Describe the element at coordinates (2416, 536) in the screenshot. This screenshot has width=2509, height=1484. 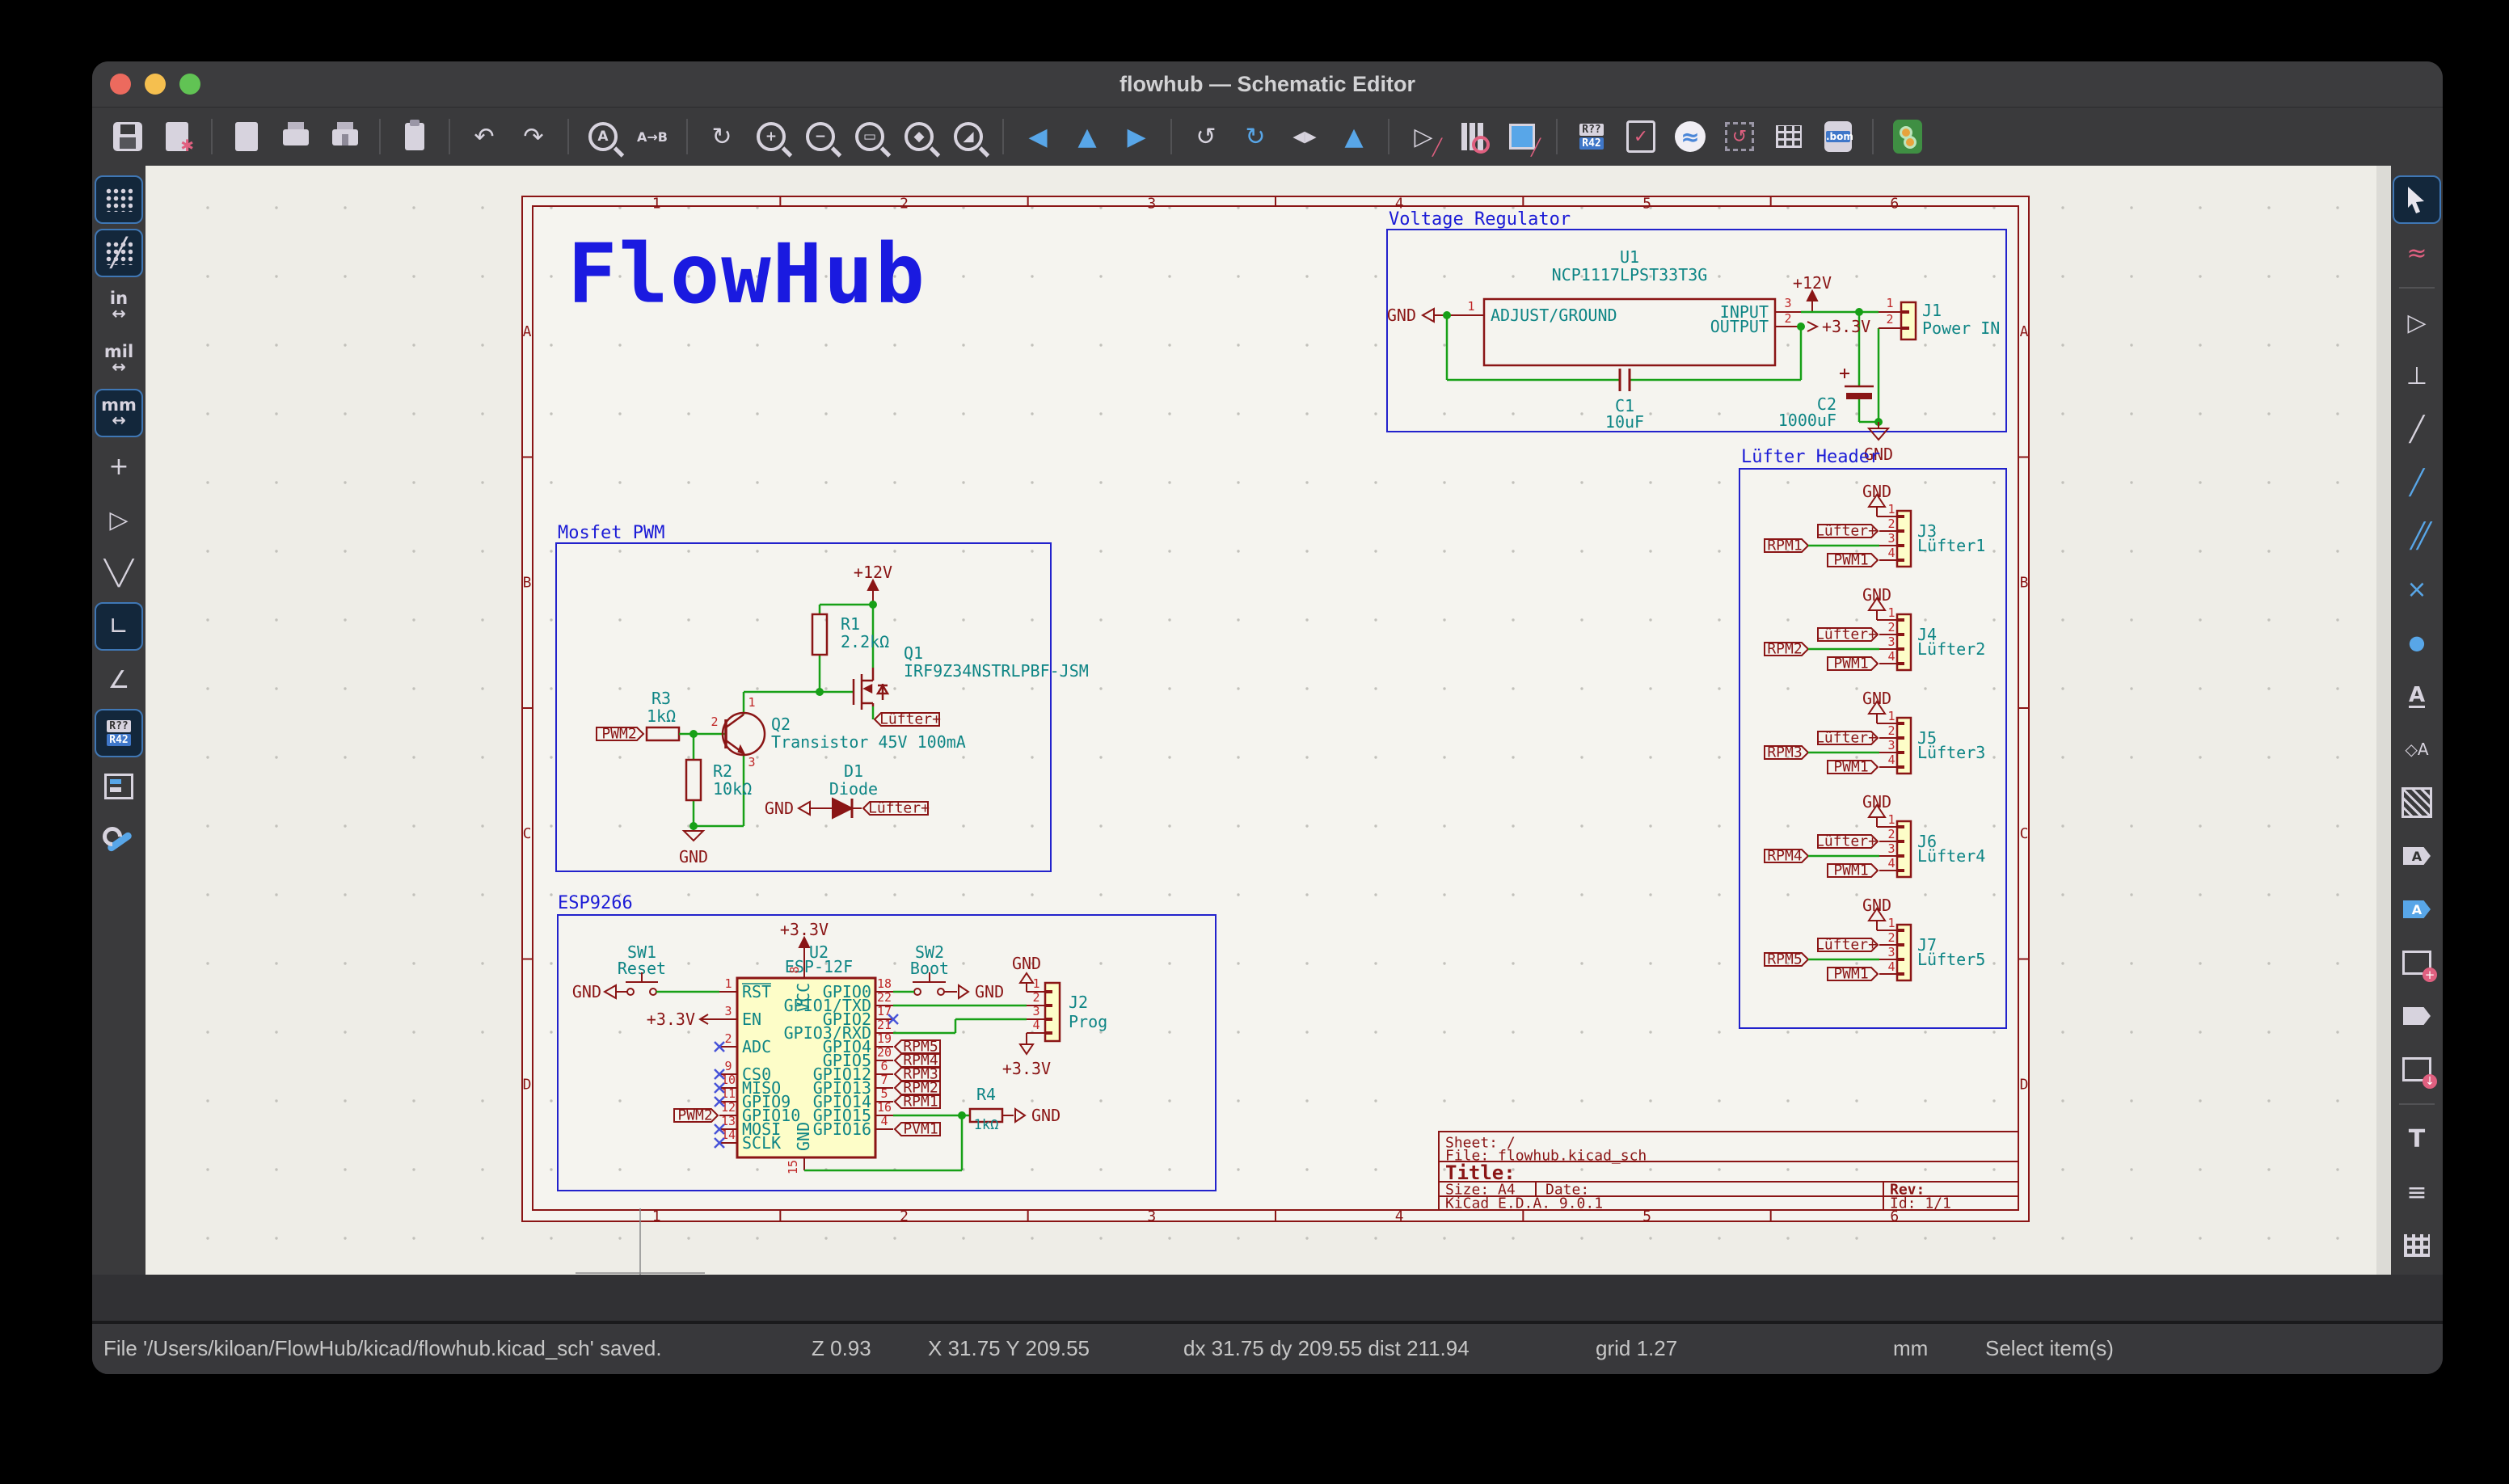
I see `bus-entry-button: ╱╱` at that location.